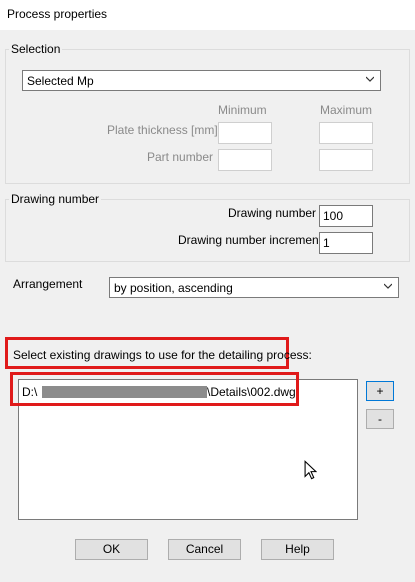 The height and width of the screenshot is (582, 415). What do you see at coordinates (346, 216) in the screenshot?
I see `drawing-number-input: 100` at bounding box center [346, 216].